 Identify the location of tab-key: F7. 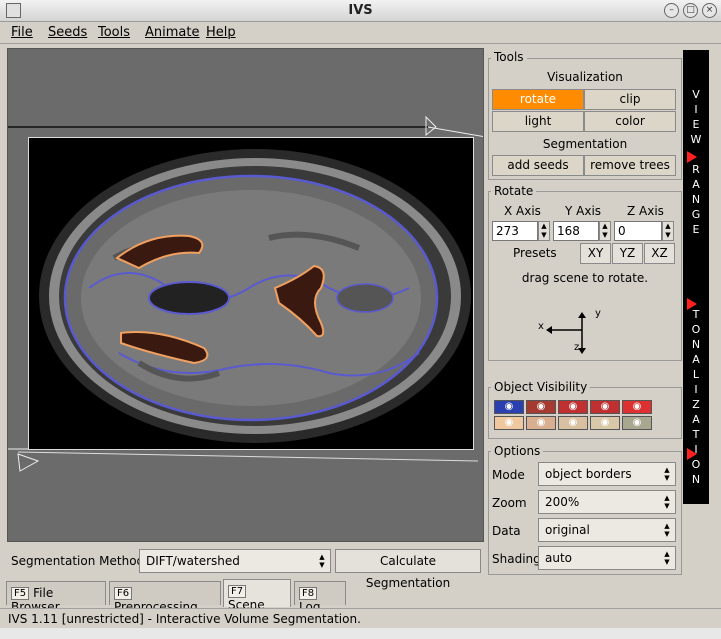
(237, 591).